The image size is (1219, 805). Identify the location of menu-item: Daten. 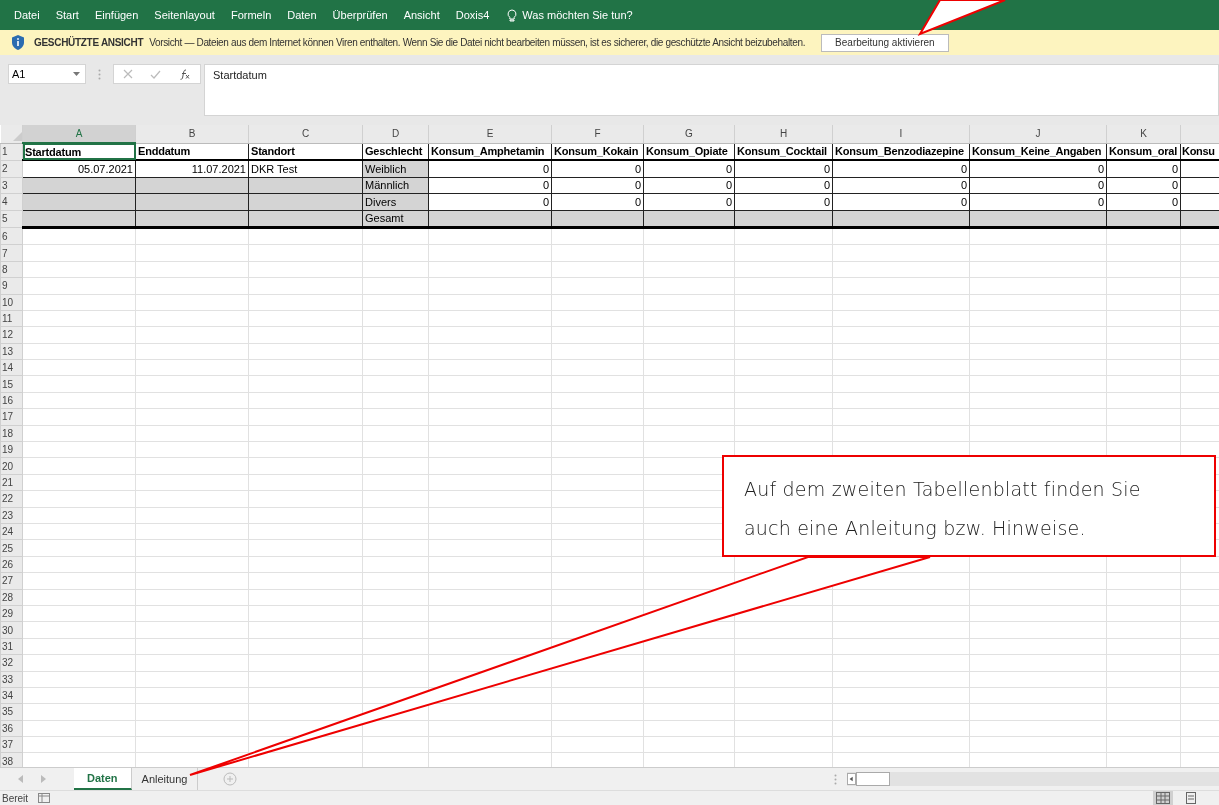
(302, 15).